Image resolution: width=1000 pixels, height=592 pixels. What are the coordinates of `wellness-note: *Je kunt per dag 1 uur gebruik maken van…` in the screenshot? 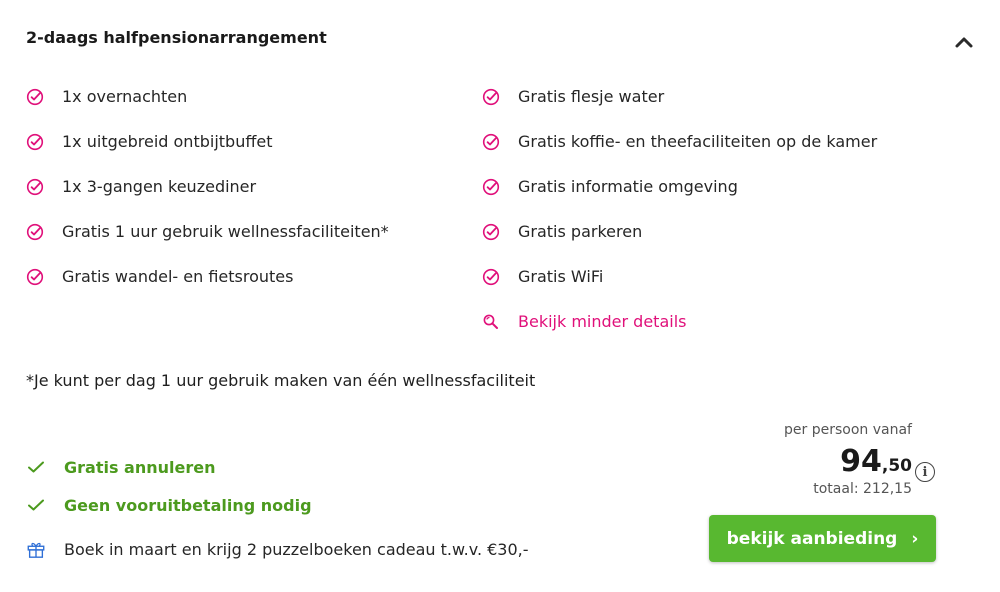 It's located at (281, 380).